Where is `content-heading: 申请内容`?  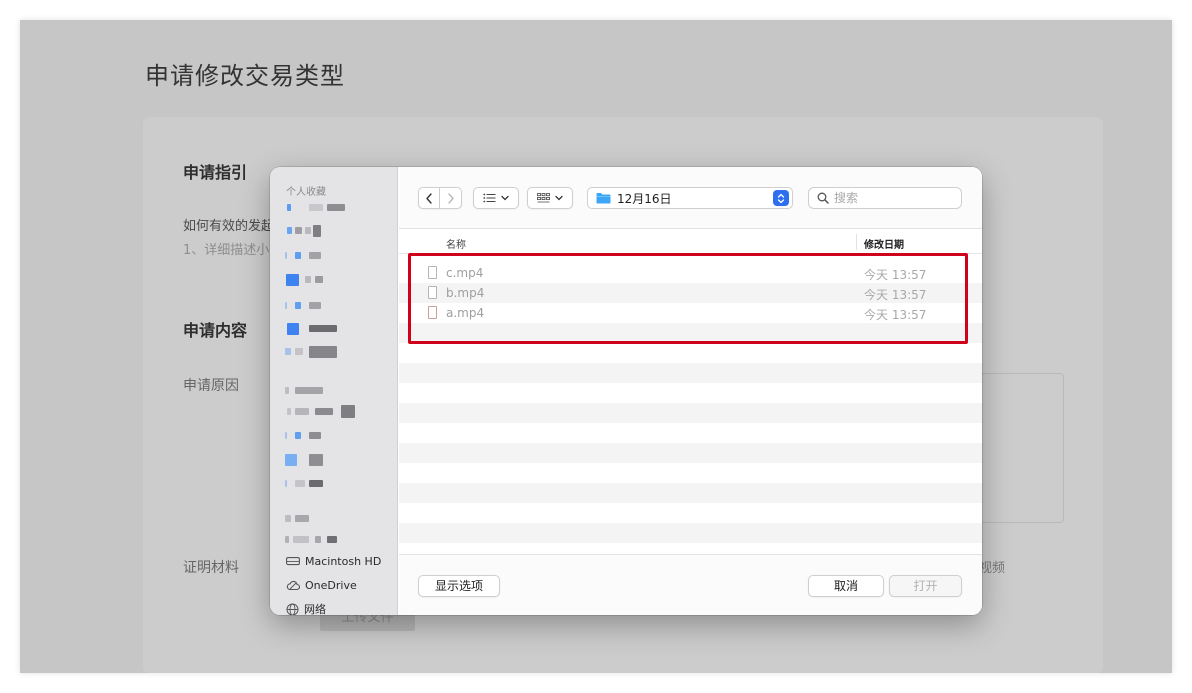
content-heading: 申请内容 is located at coordinates (215, 330).